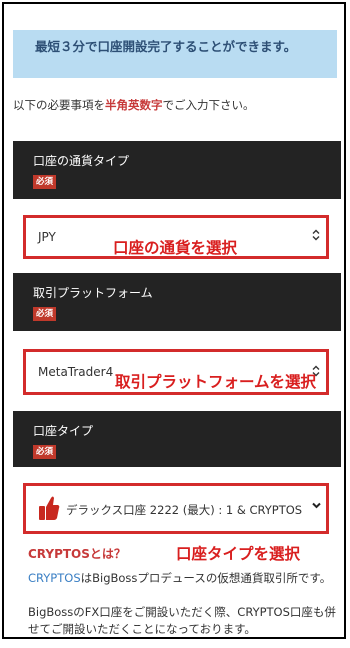 This screenshot has width=350, height=648. I want to click on account-type-annotation: 口座タイプを選択, so click(238, 554).